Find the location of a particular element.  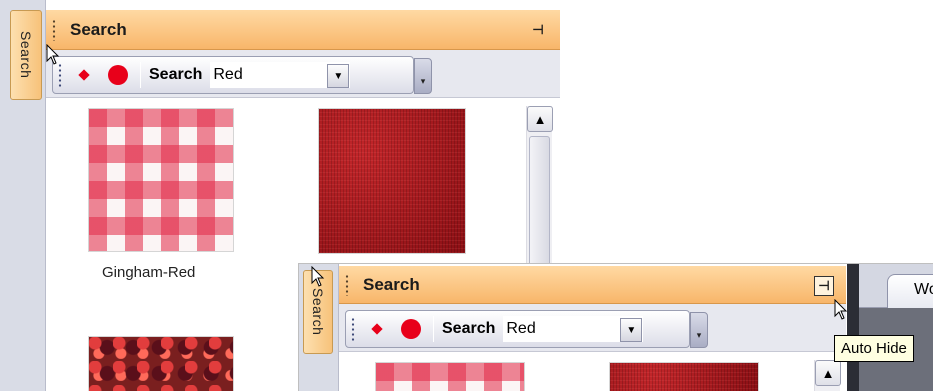

toolbar-overflow-button: ▾ is located at coordinates (423, 76).